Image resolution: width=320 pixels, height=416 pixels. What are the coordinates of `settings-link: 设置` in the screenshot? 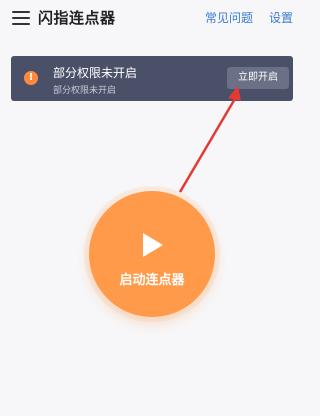 It's located at (281, 17).